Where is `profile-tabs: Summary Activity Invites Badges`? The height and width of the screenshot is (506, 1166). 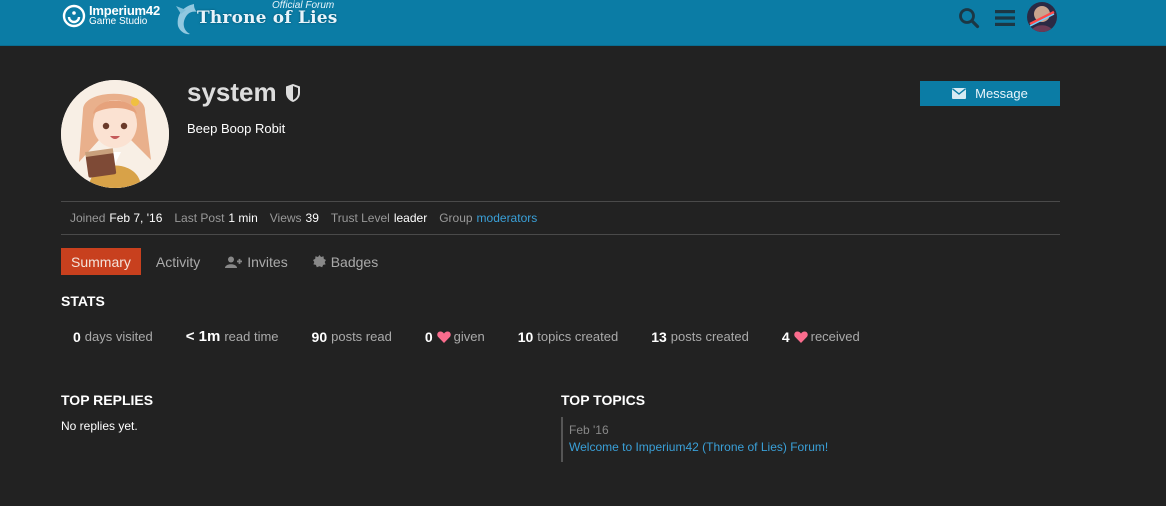 profile-tabs: Summary Activity Invites Badges is located at coordinates (227, 261).